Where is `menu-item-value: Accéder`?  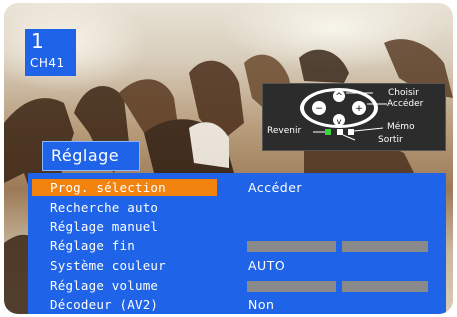 menu-item-value: Accéder is located at coordinates (275, 187).